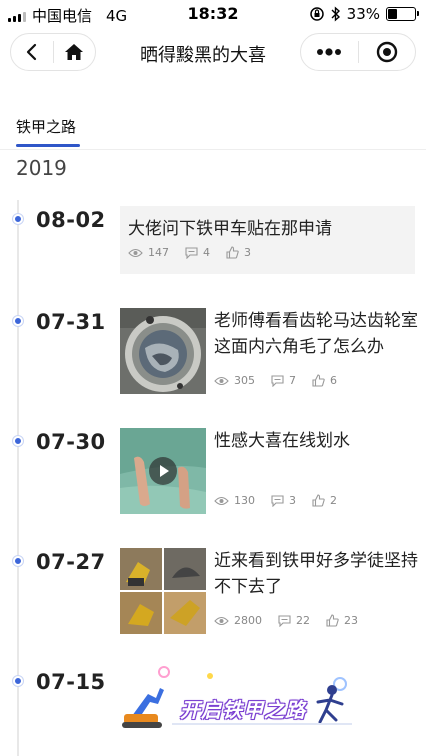 The width and height of the screenshot is (426, 756). I want to click on close-target-icon, so click(386, 52).